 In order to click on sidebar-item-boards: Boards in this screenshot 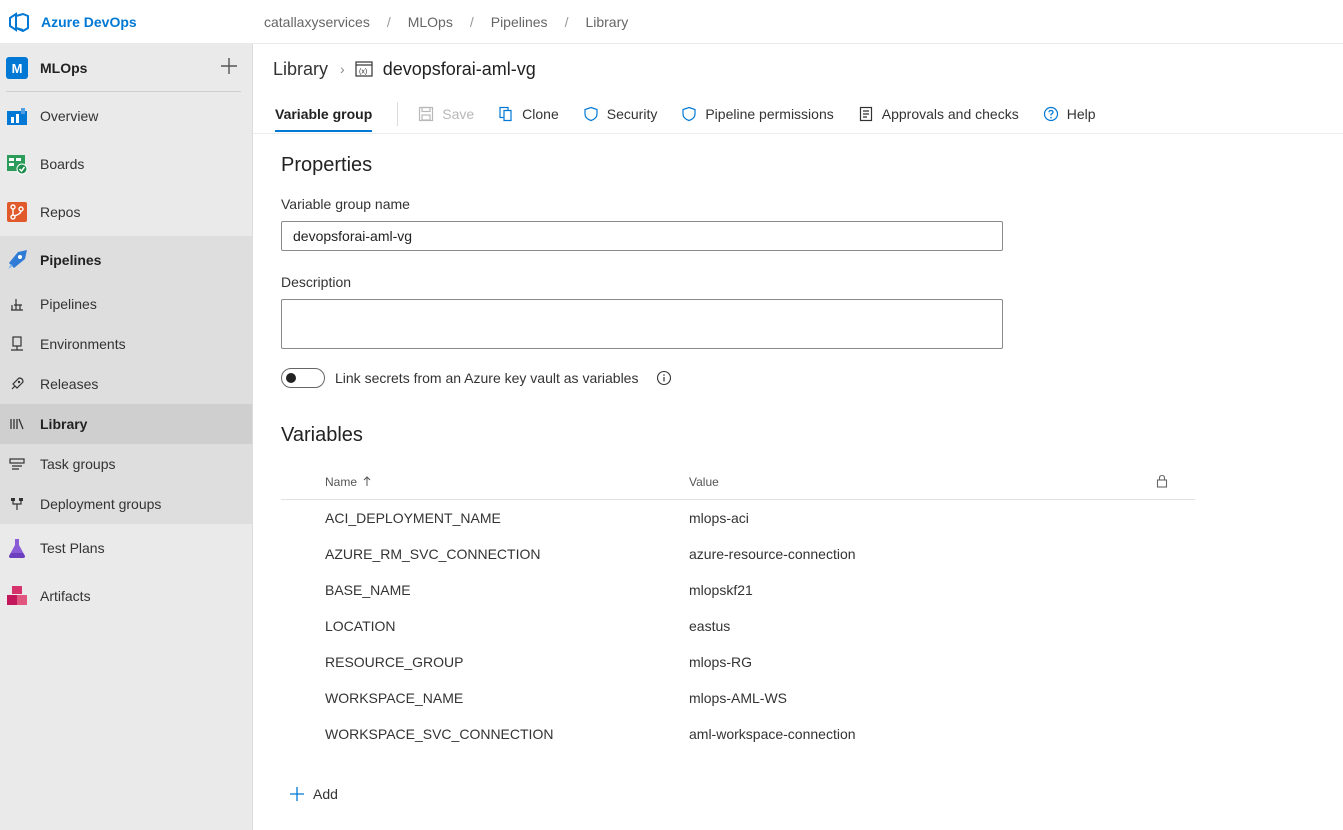, I will do `click(126, 164)`.